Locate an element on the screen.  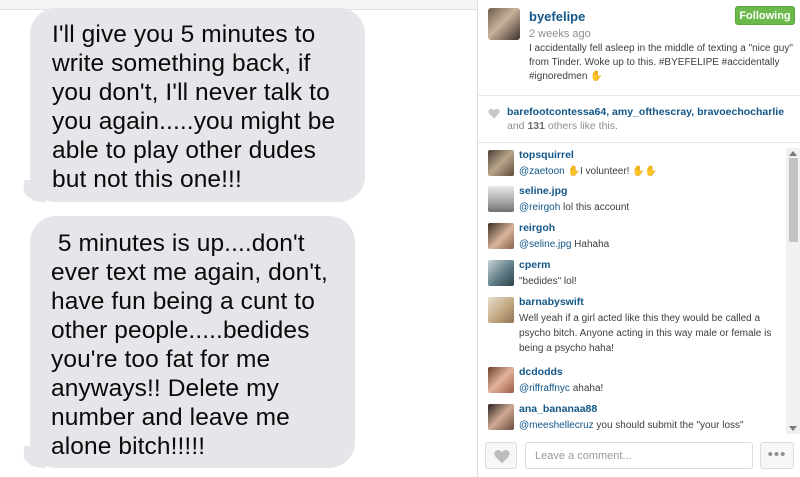
comment-mention: @seline.jpg is located at coordinates (545, 244).